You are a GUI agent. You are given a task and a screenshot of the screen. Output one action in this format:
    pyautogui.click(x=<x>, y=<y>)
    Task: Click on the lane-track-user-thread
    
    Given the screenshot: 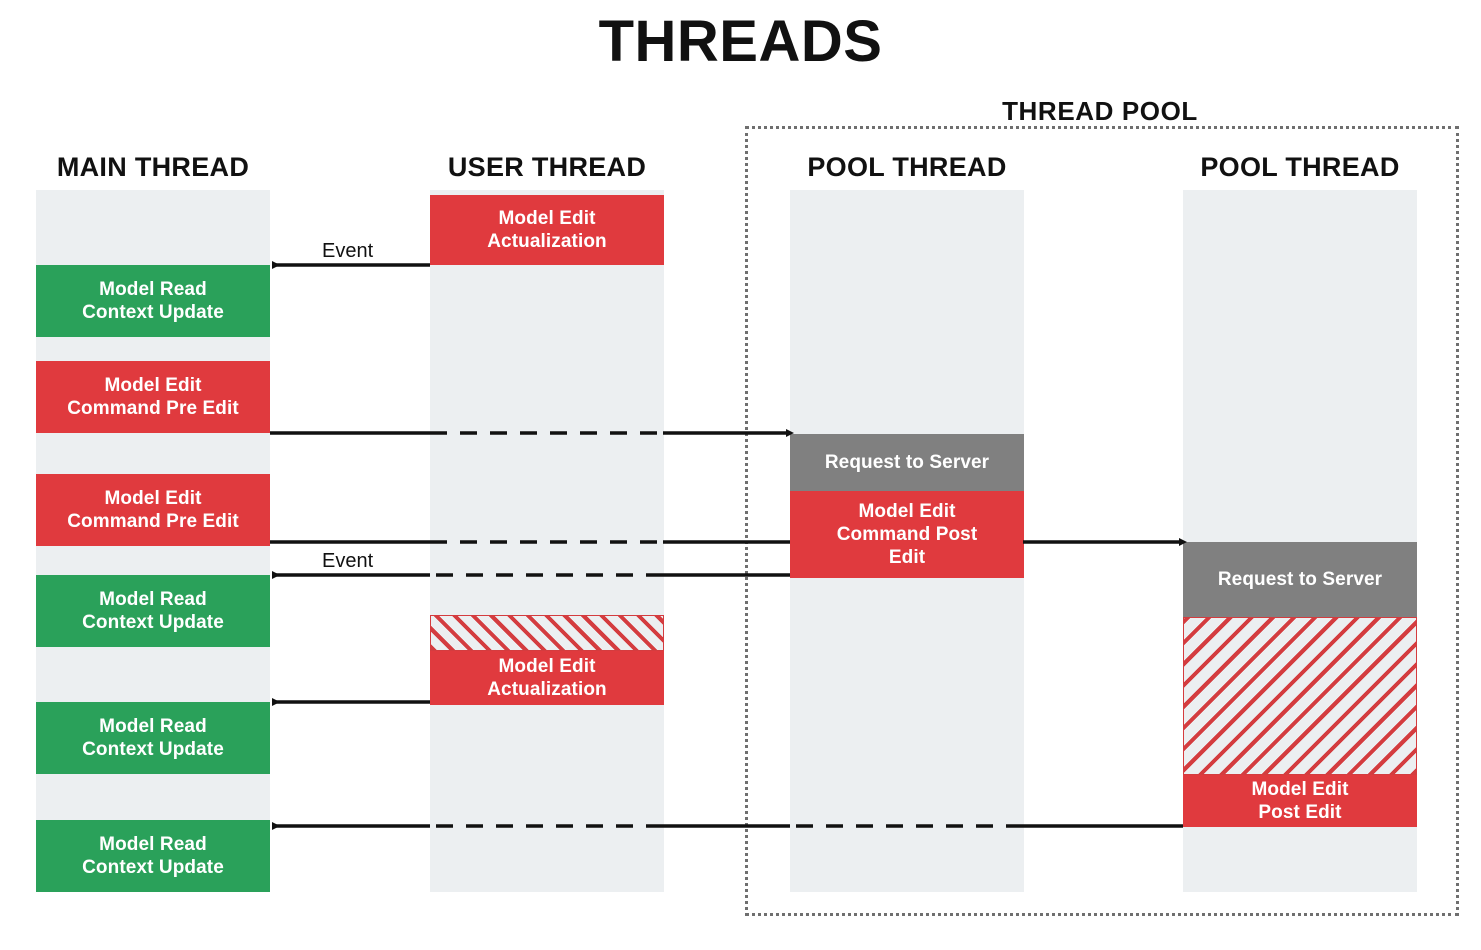 What is the action you would take?
    pyautogui.click(x=547, y=541)
    